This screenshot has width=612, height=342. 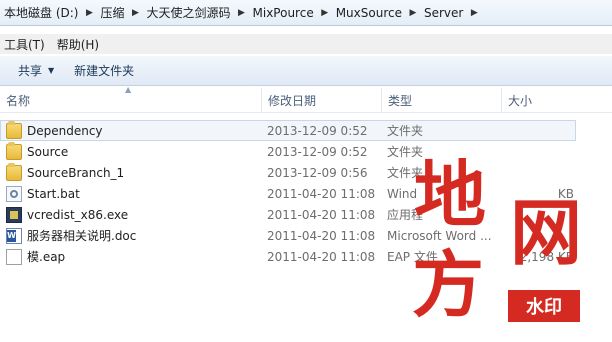 I want to click on command-bar: 共享 ▼ 新建文件夹, so click(x=306, y=71).